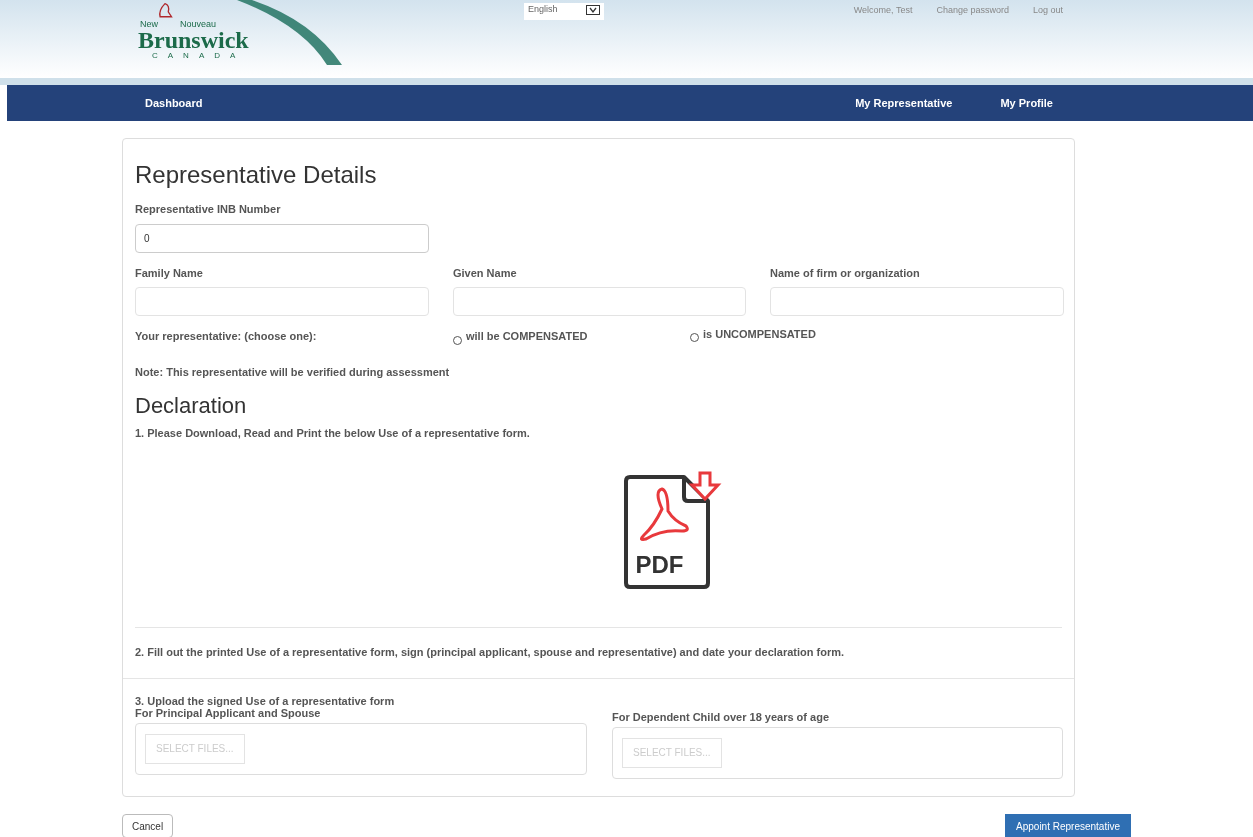 Image resolution: width=1253 pixels, height=837 pixels. What do you see at coordinates (904, 103) in the screenshot?
I see `nav-link: My Representative` at bounding box center [904, 103].